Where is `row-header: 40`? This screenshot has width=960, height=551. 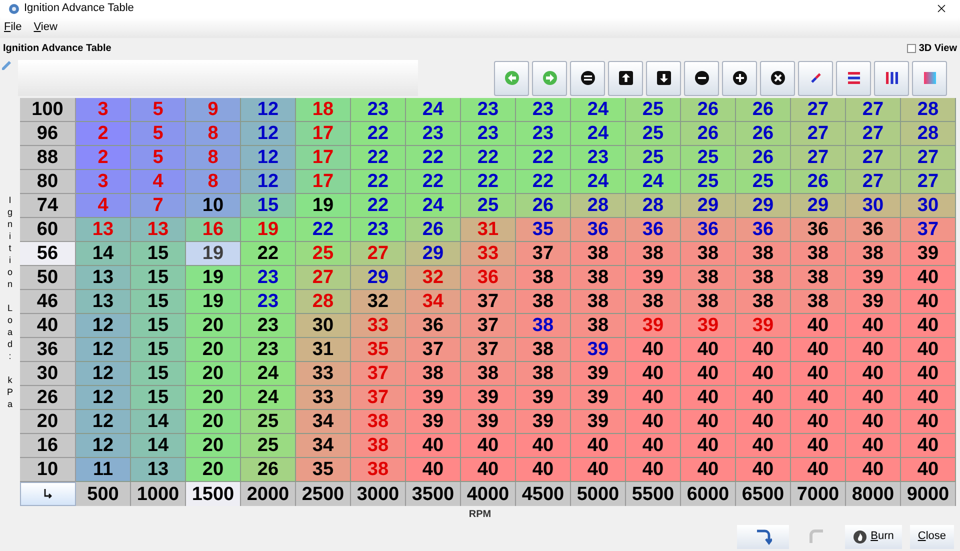
row-header: 40 is located at coordinates (48, 326).